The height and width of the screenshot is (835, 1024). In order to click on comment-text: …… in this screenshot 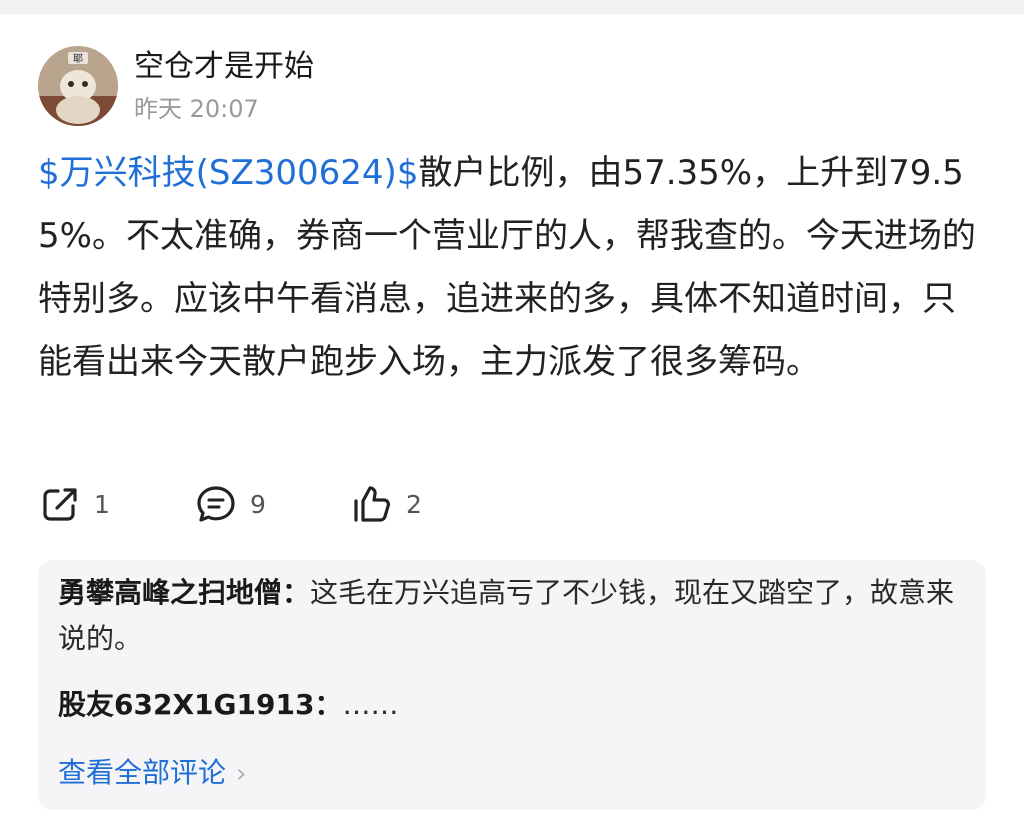, I will do `click(370, 704)`.